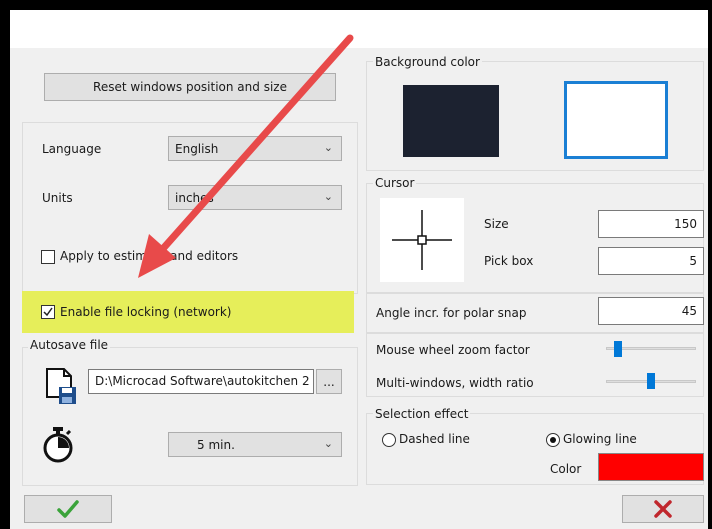 The height and width of the screenshot is (529, 712). I want to click on checkmark-icon, so click(68, 509).